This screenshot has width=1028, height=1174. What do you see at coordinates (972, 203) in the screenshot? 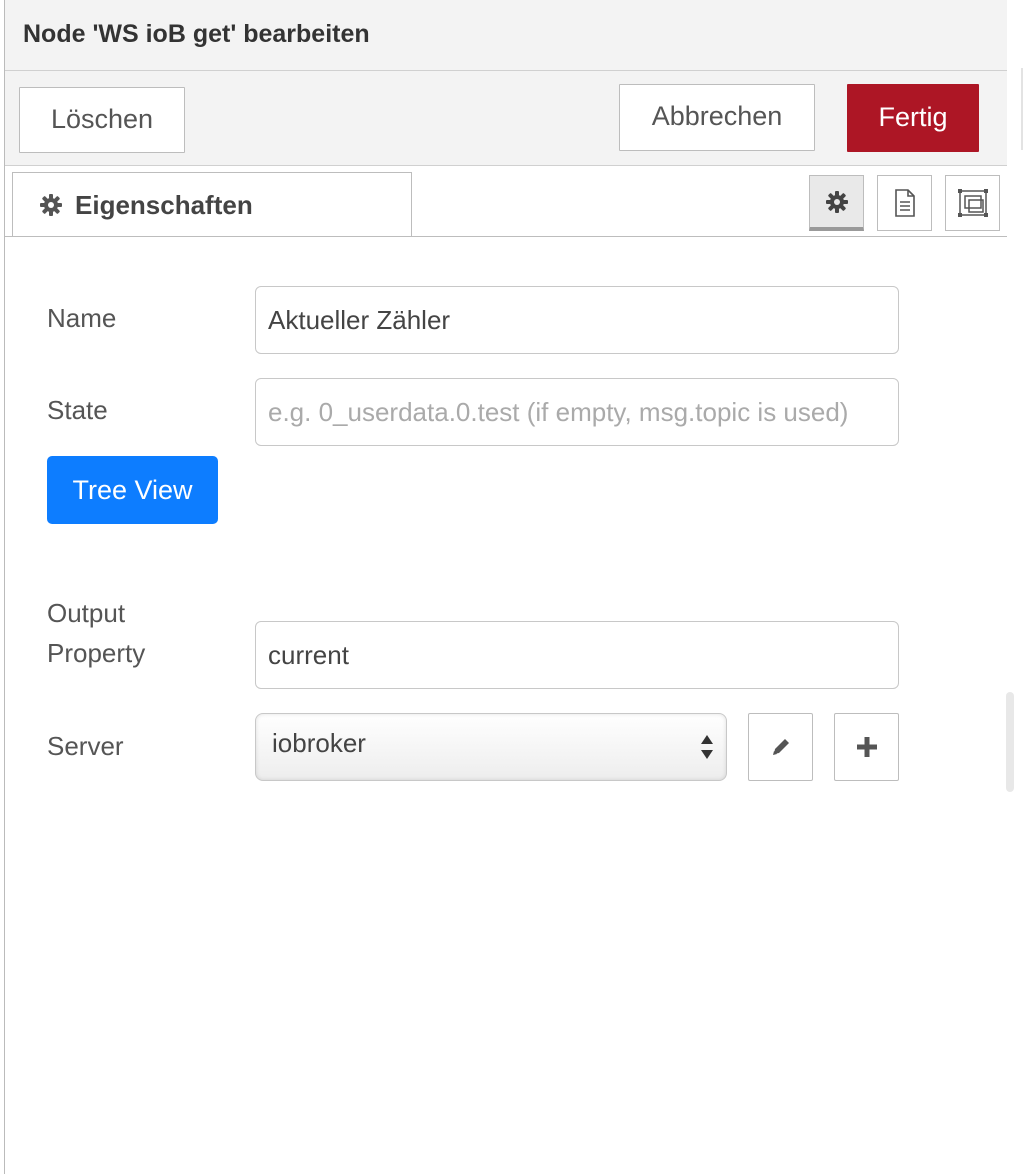
I see `appearance-tab-button` at bounding box center [972, 203].